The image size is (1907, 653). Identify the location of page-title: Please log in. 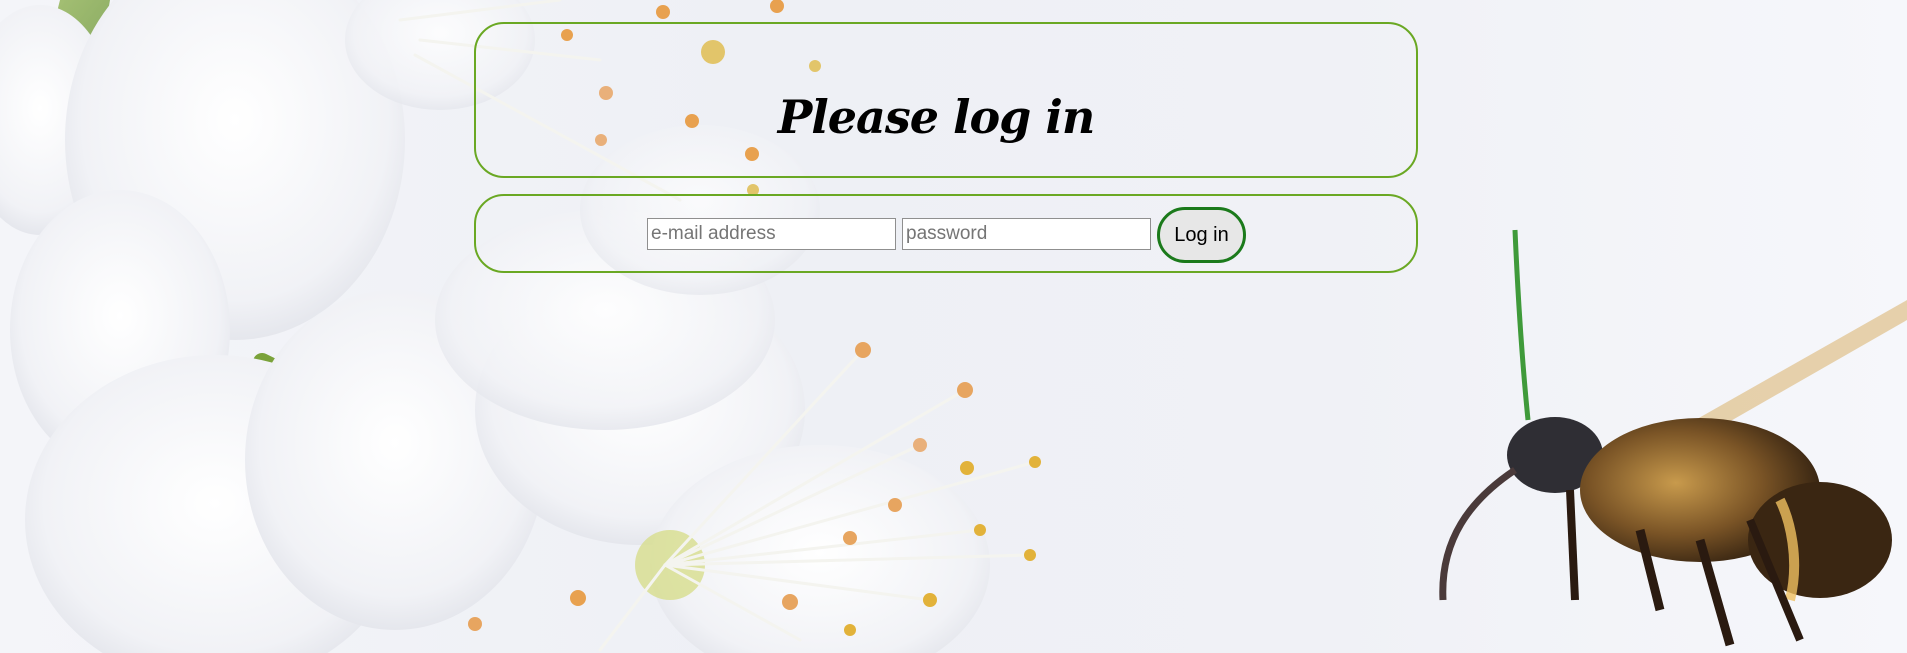
(936, 117).